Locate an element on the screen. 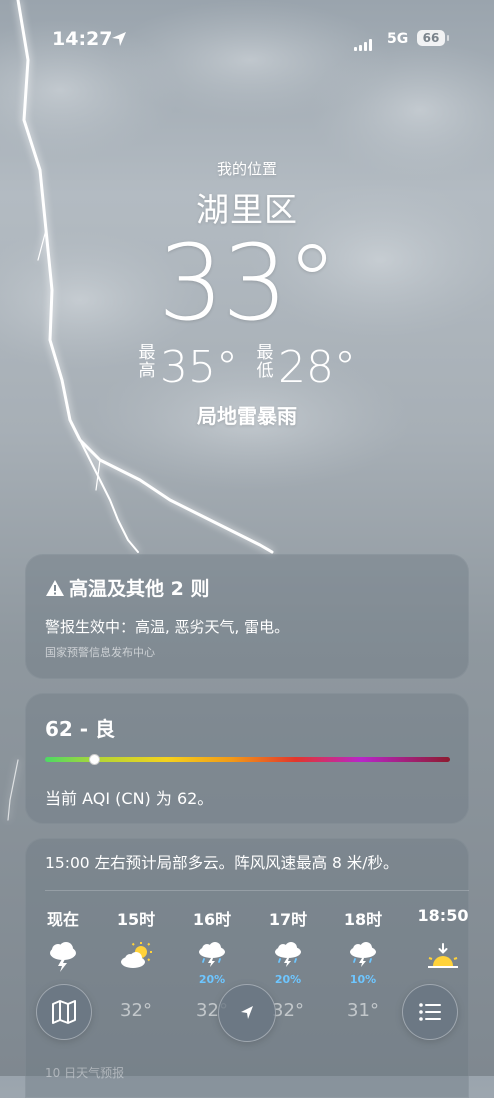 This screenshot has height=1098, width=494. warning-icon is located at coordinates (55, 588).